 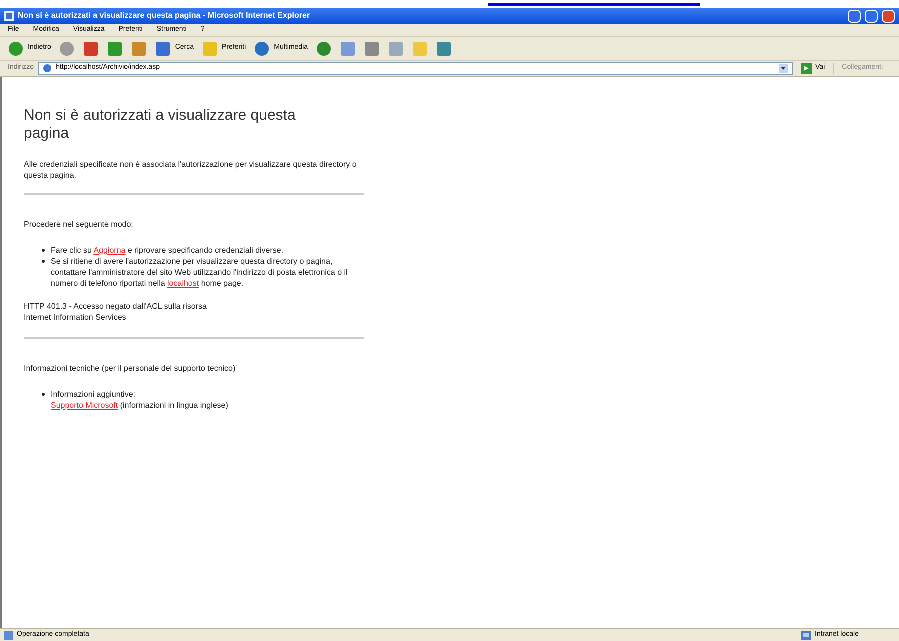 I want to click on tech-heading: Informazioni tecniche (per il personale del supporto tecnico), so click(x=130, y=369).